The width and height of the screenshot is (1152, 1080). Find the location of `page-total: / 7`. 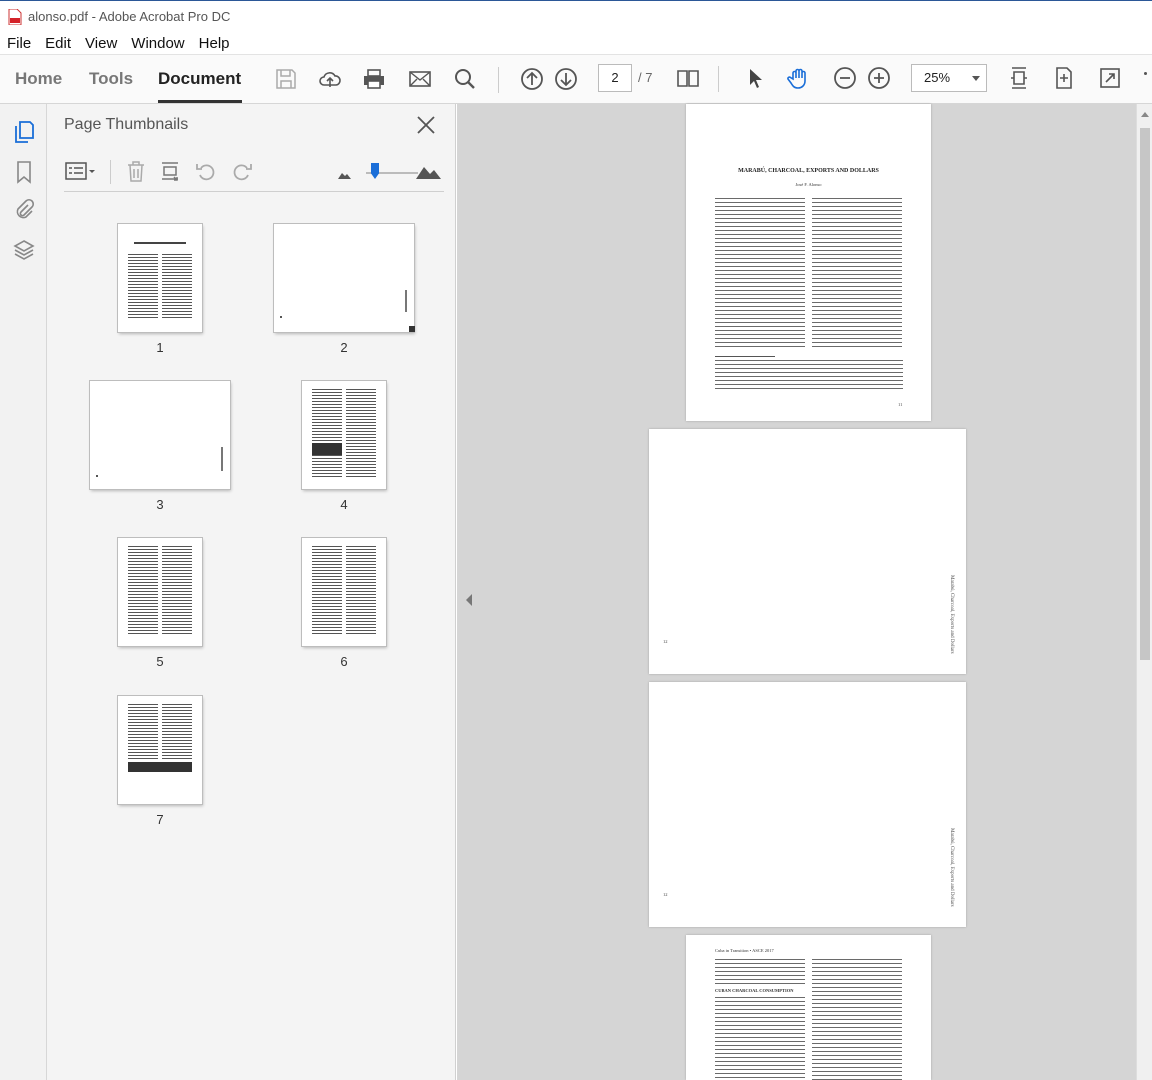

page-total: / 7 is located at coordinates (645, 77).